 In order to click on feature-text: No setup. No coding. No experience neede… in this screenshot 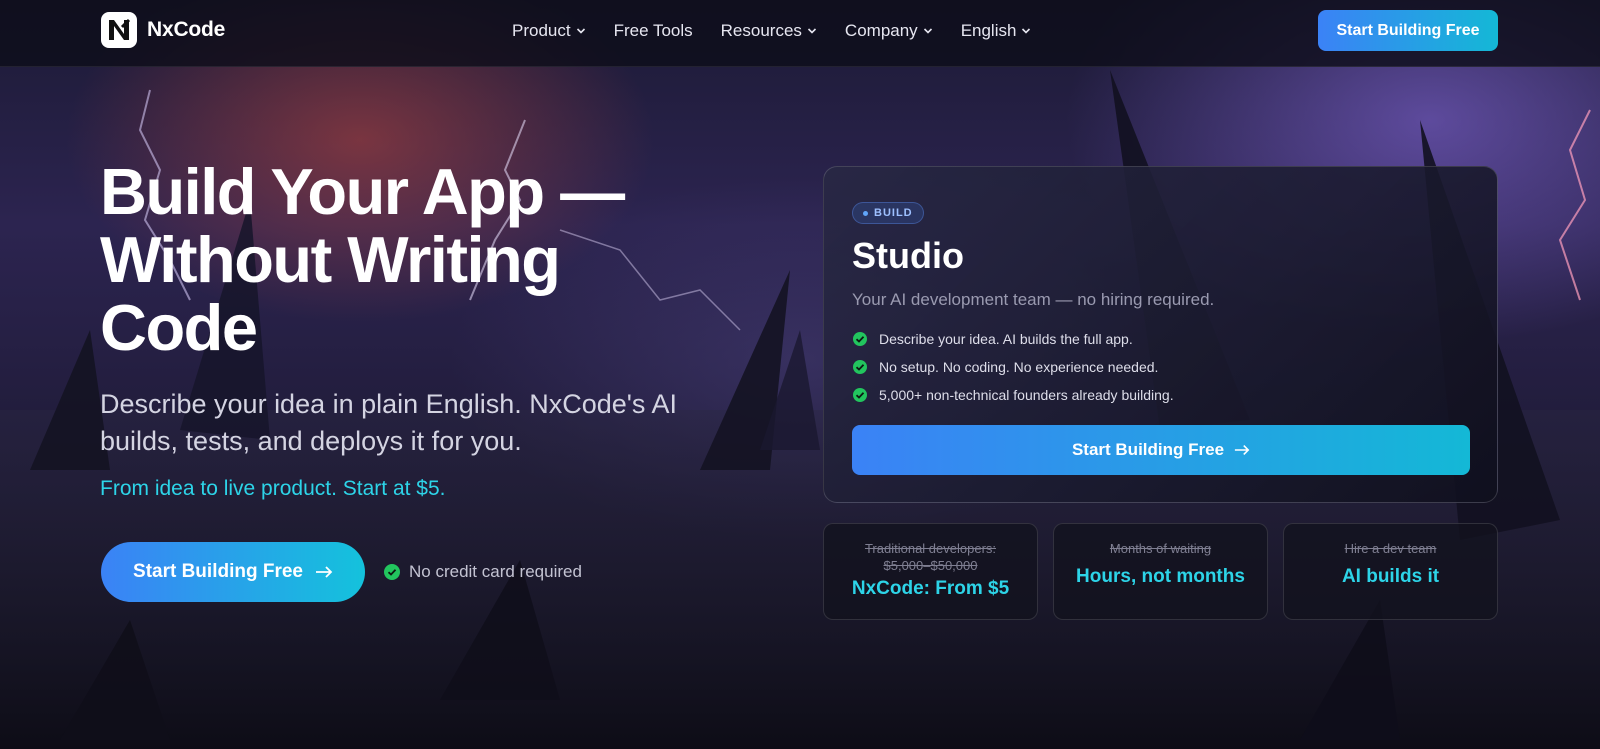, I will do `click(1019, 367)`.